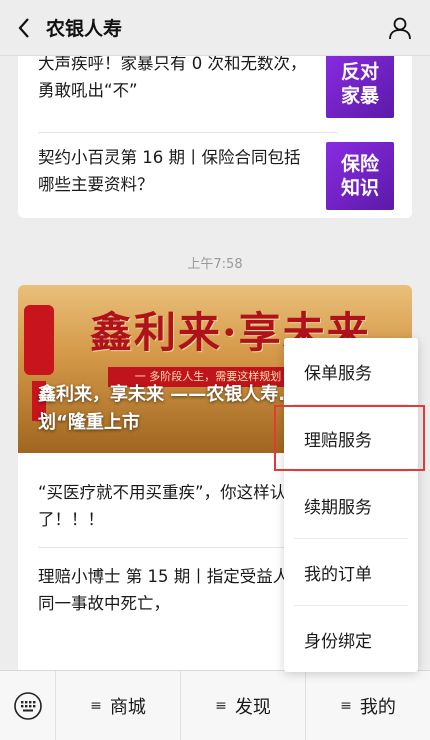 This screenshot has width=430, height=740. Describe the element at coordinates (368, 705) in the screenshot. I see `tab-mine: ≡ 我的` at that location.